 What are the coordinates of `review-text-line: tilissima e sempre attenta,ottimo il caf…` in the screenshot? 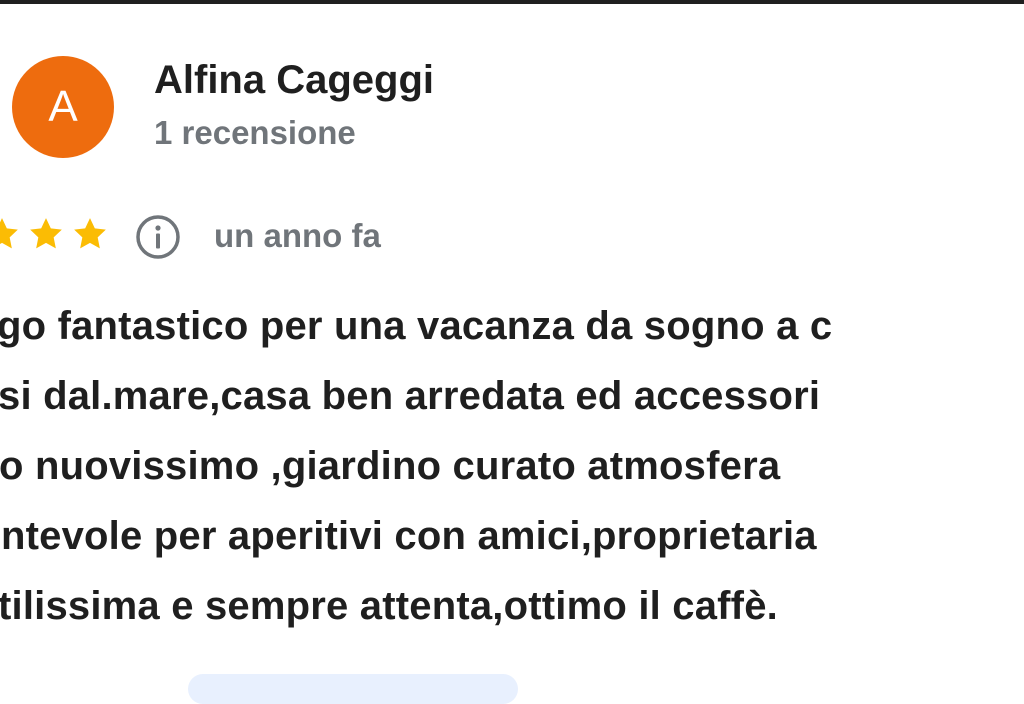 It's located at (389, 606).